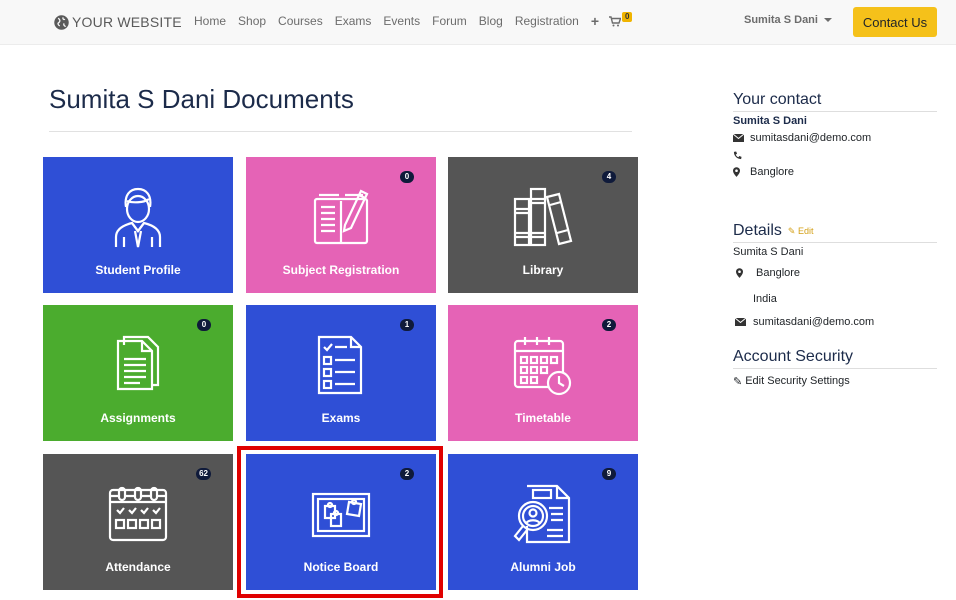 This screenshot has width=956, height=600. Describe the element at coordinates (543, 418) in the screenshot. I see `tile-label: Timetable` at that location.